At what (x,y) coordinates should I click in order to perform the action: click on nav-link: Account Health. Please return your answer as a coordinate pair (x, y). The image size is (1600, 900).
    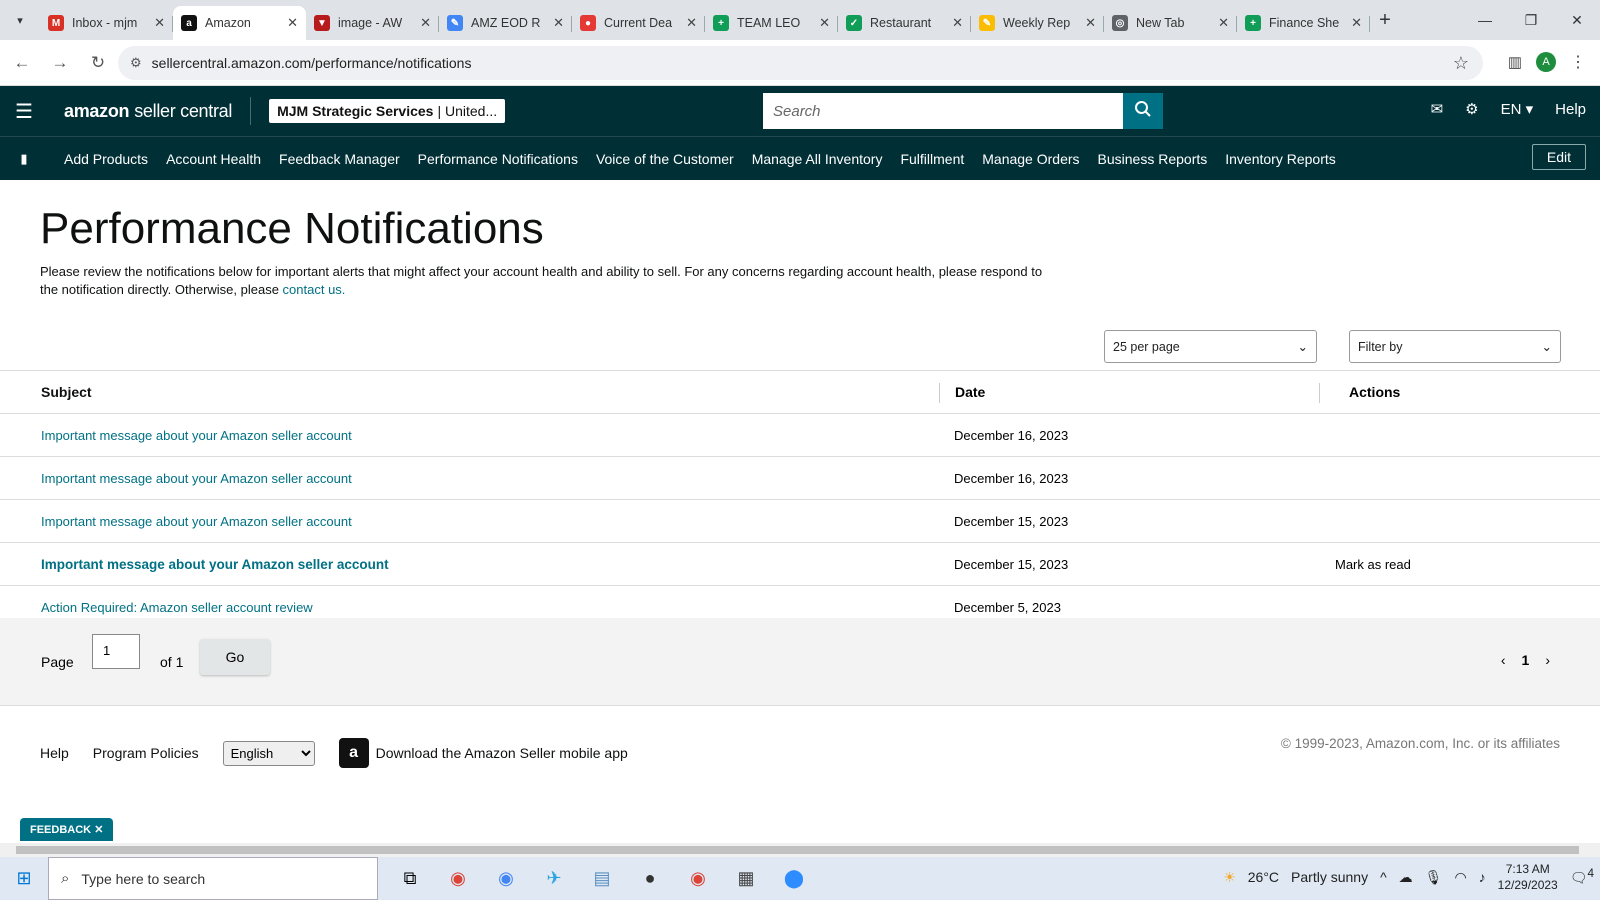
    Looking at the image, I should click on (213, 159).